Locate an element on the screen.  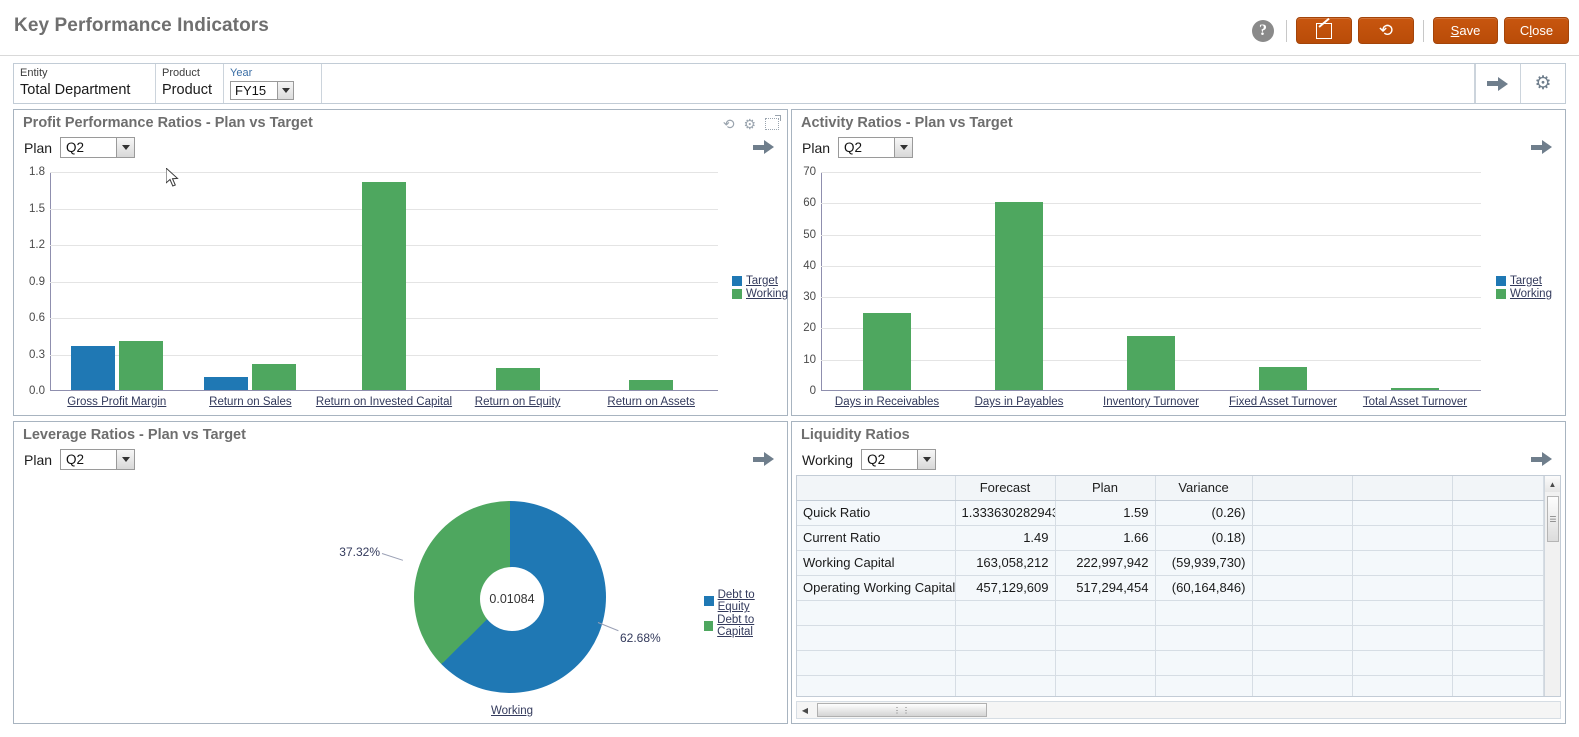
x-axis-category-label: Return on Sales is located at coordinates (250, 402).